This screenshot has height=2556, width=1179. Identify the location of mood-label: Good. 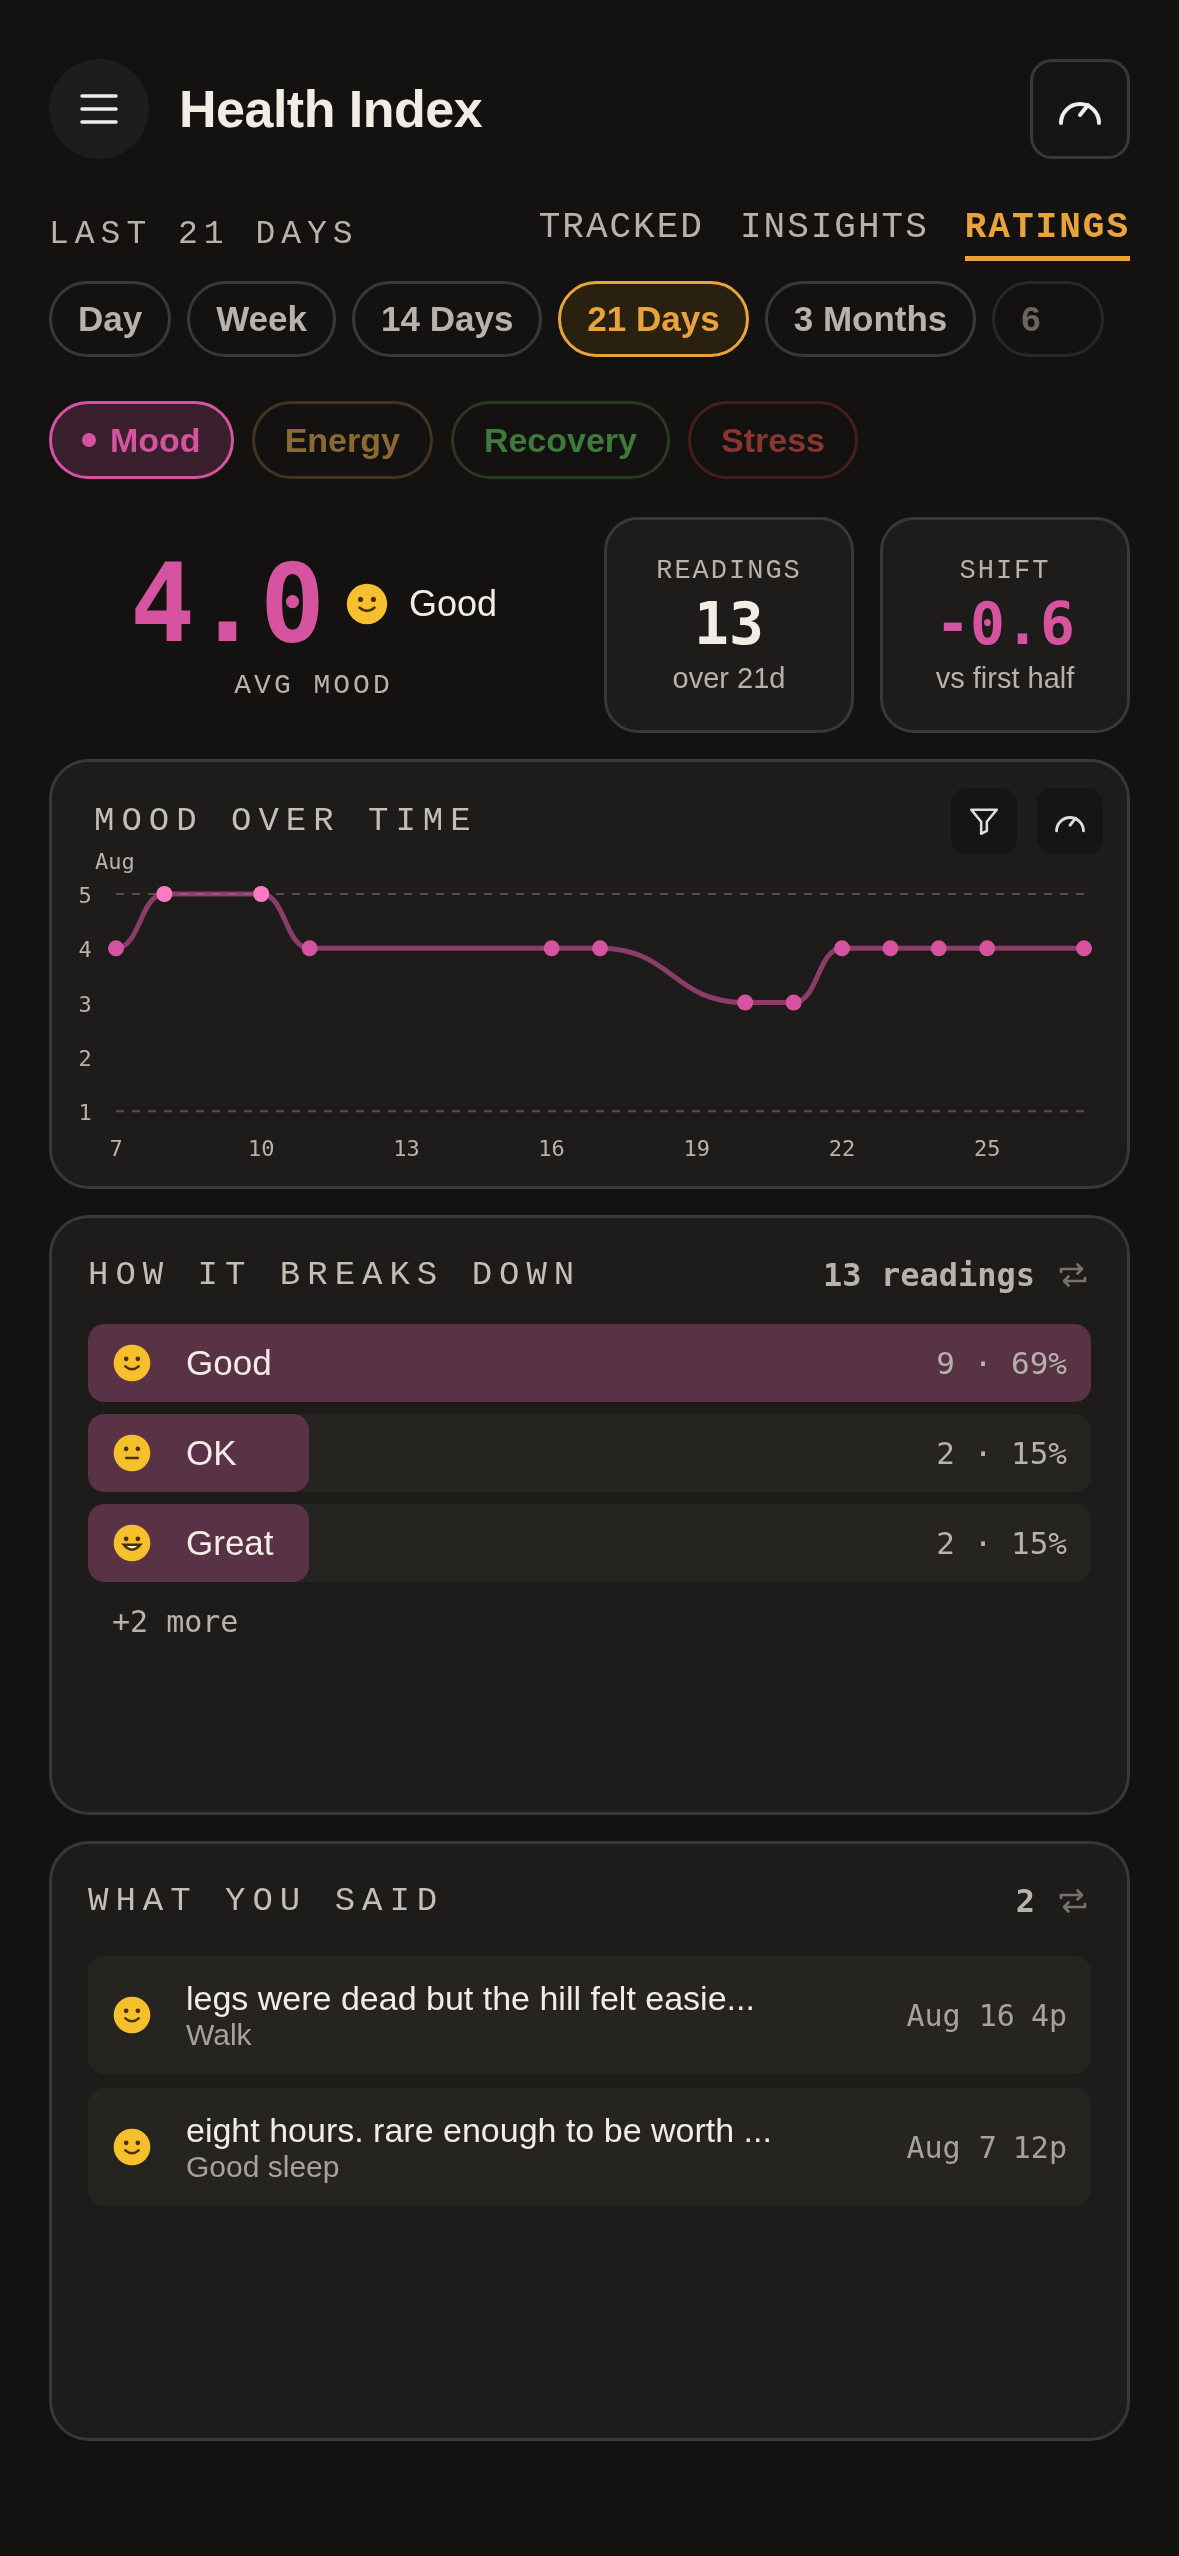
(453, 603).